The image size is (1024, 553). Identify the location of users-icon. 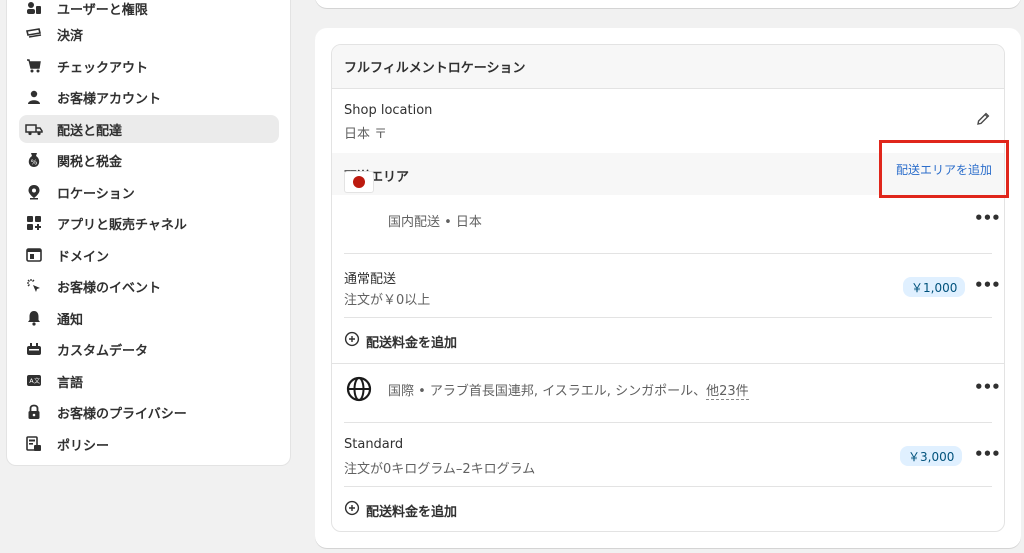
(34, 8).